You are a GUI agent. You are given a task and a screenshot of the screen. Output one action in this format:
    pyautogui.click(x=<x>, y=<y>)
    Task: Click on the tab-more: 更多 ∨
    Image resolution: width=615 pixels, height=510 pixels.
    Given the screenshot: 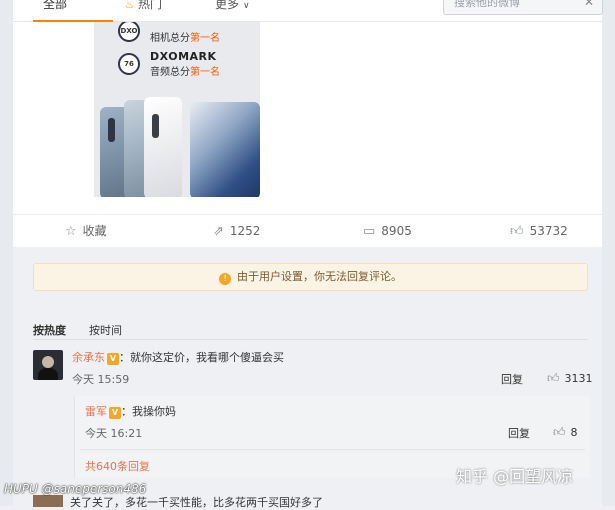 What is the action you would take?
    pyautogui.click(x=232, y=10)
    